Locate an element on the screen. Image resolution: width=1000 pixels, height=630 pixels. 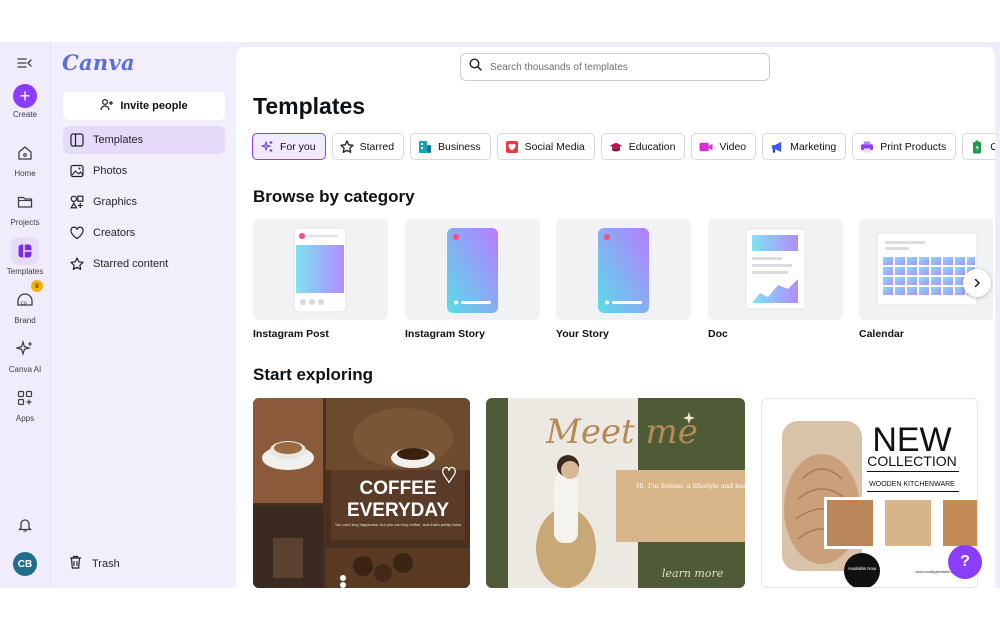
svg-text: co is located at coordinates (24, 304).